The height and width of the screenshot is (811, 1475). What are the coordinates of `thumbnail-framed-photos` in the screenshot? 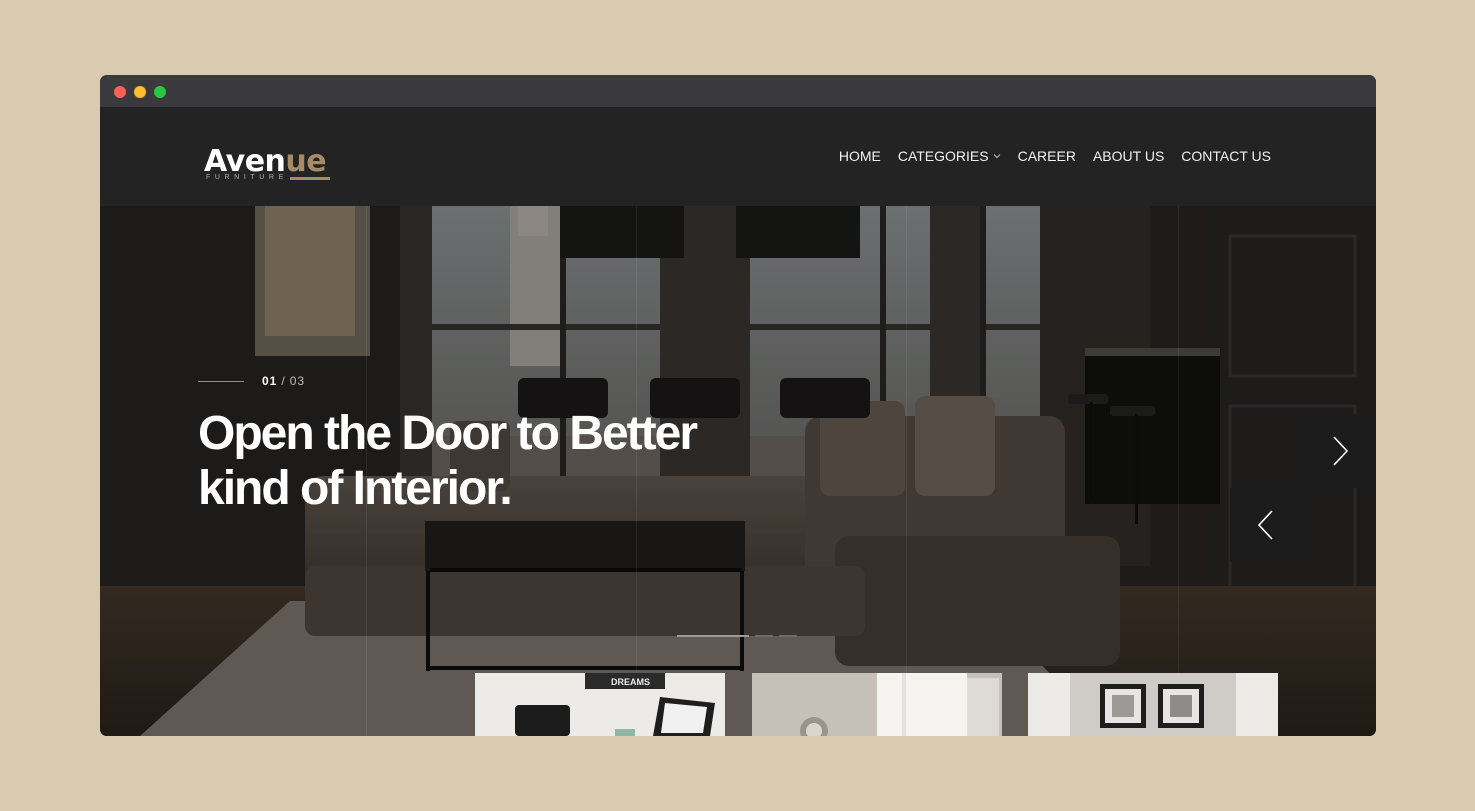 It's located at (1153, 704).